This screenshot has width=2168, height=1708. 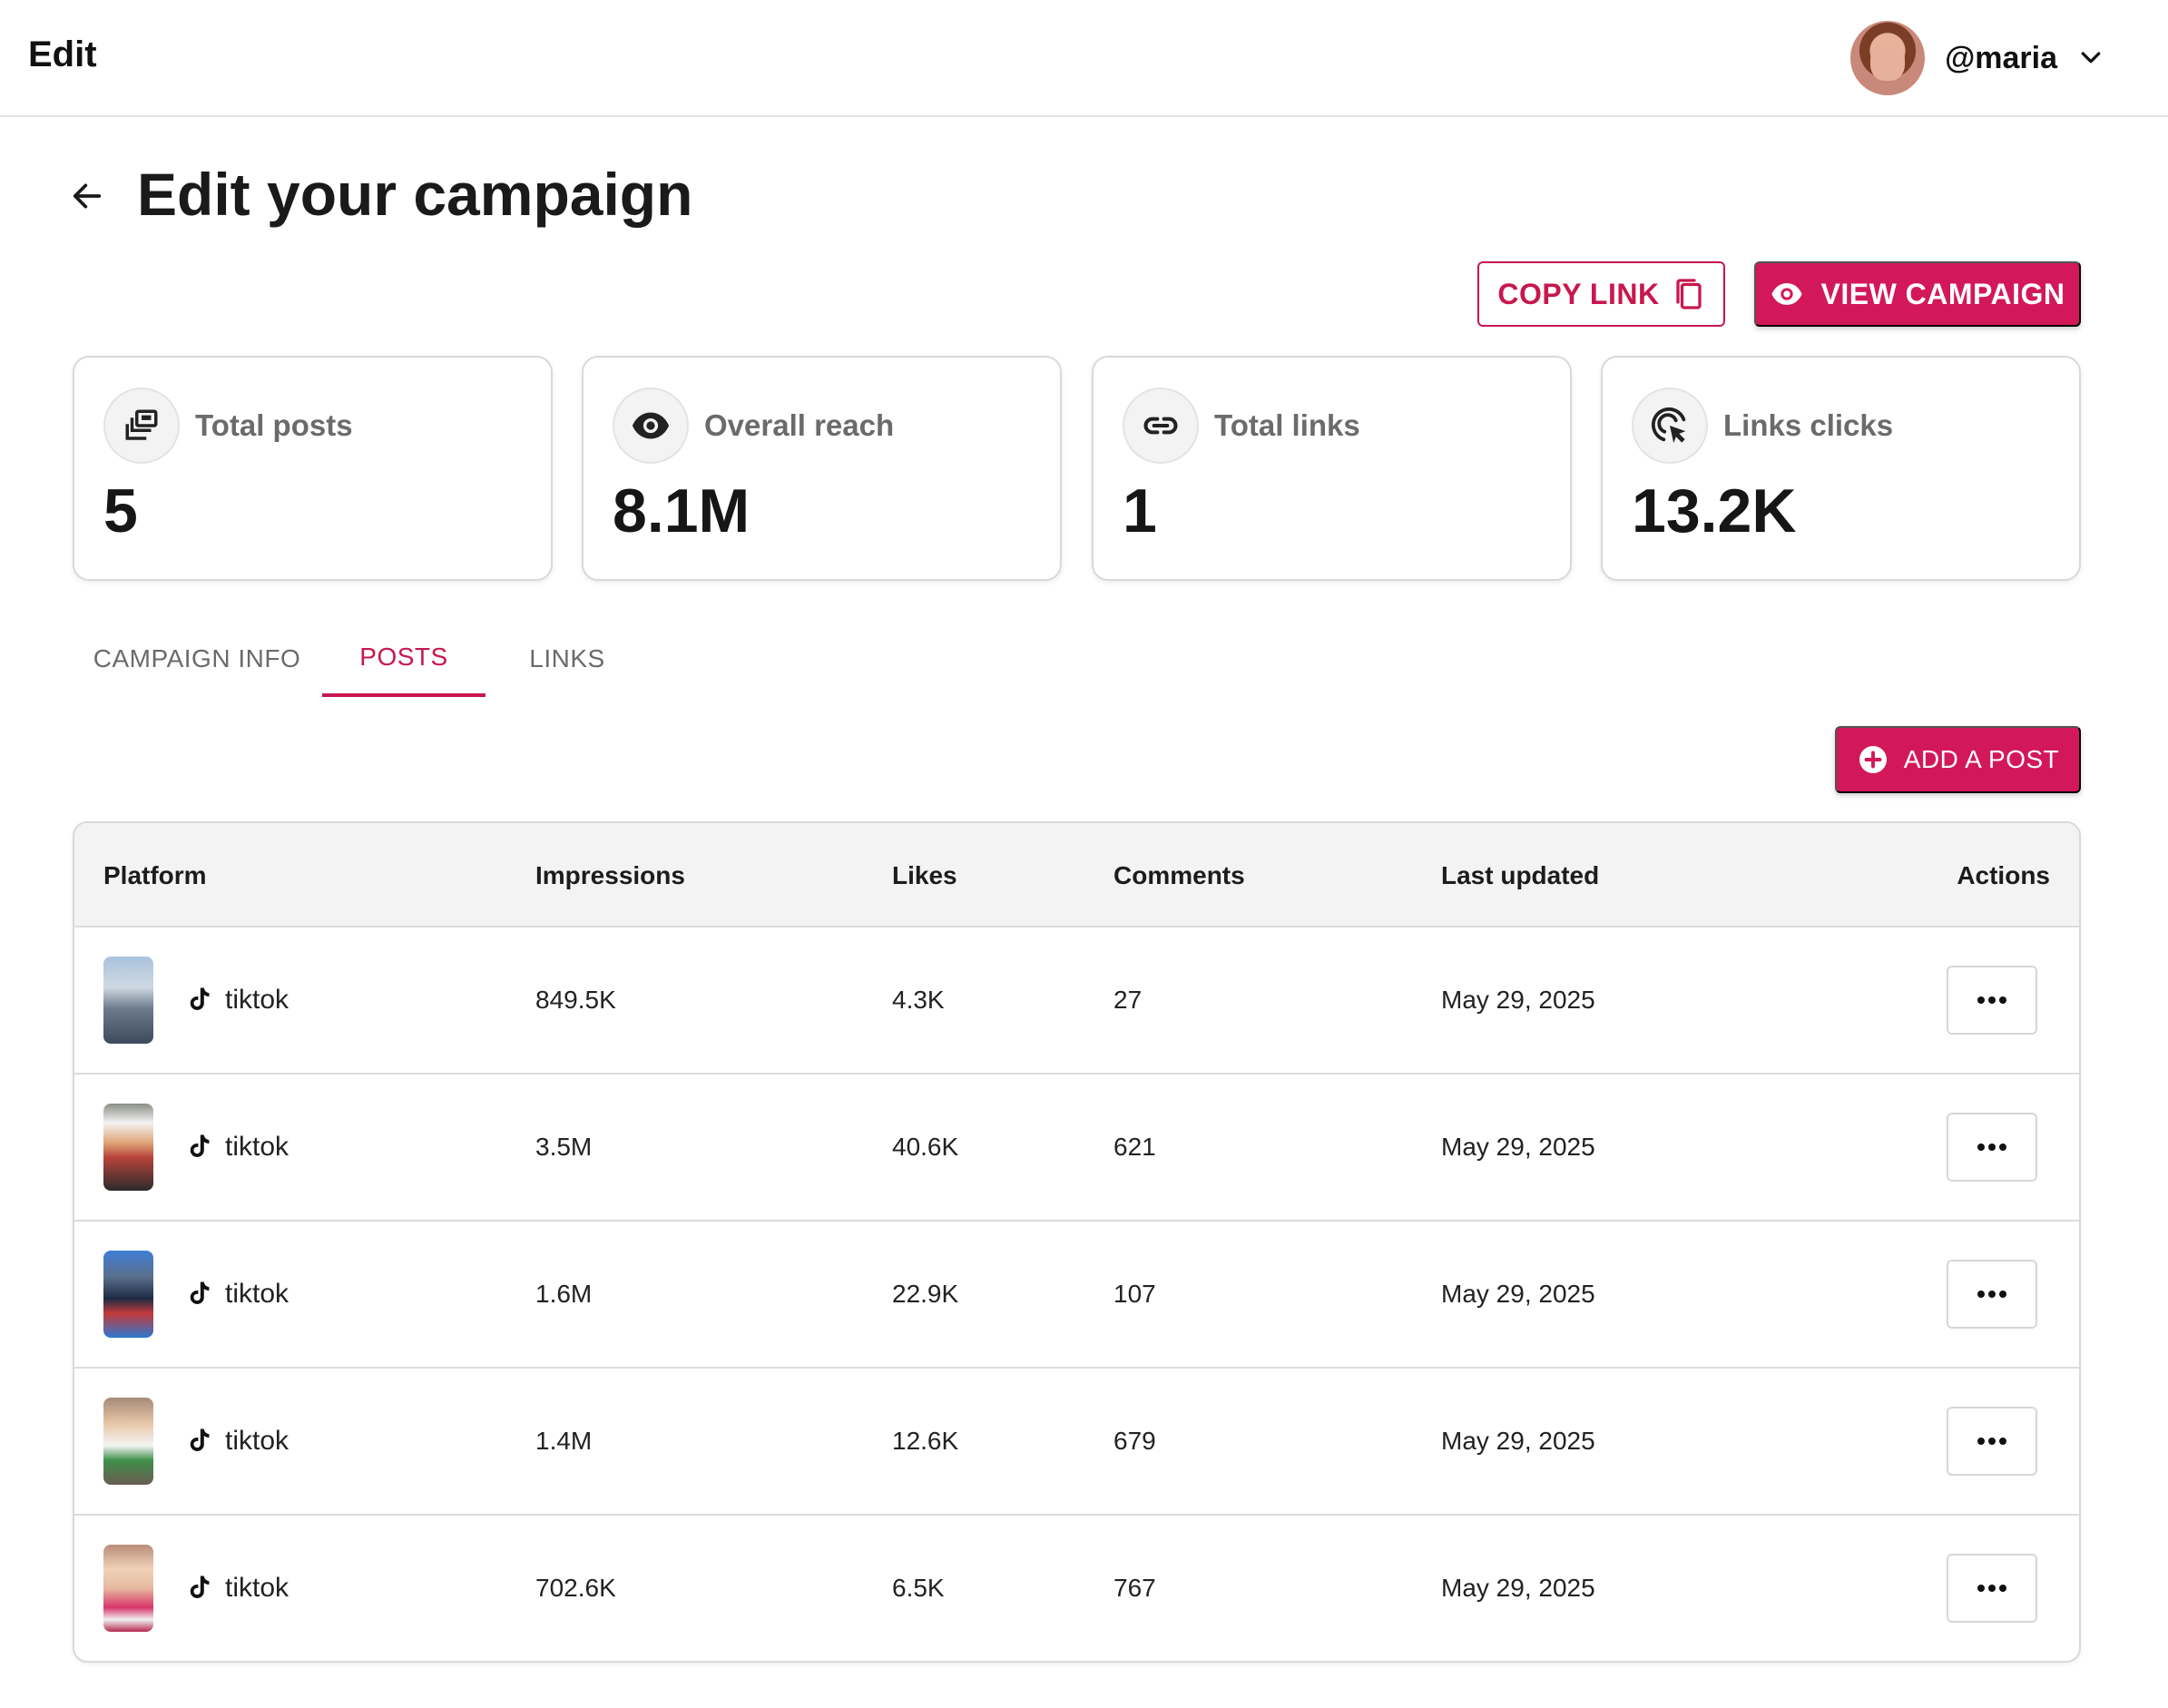 What do you see at coordinates (415, 194) in the screenshot?
I see `page-title: Edit your campaign` at bounding box center [415, 194].